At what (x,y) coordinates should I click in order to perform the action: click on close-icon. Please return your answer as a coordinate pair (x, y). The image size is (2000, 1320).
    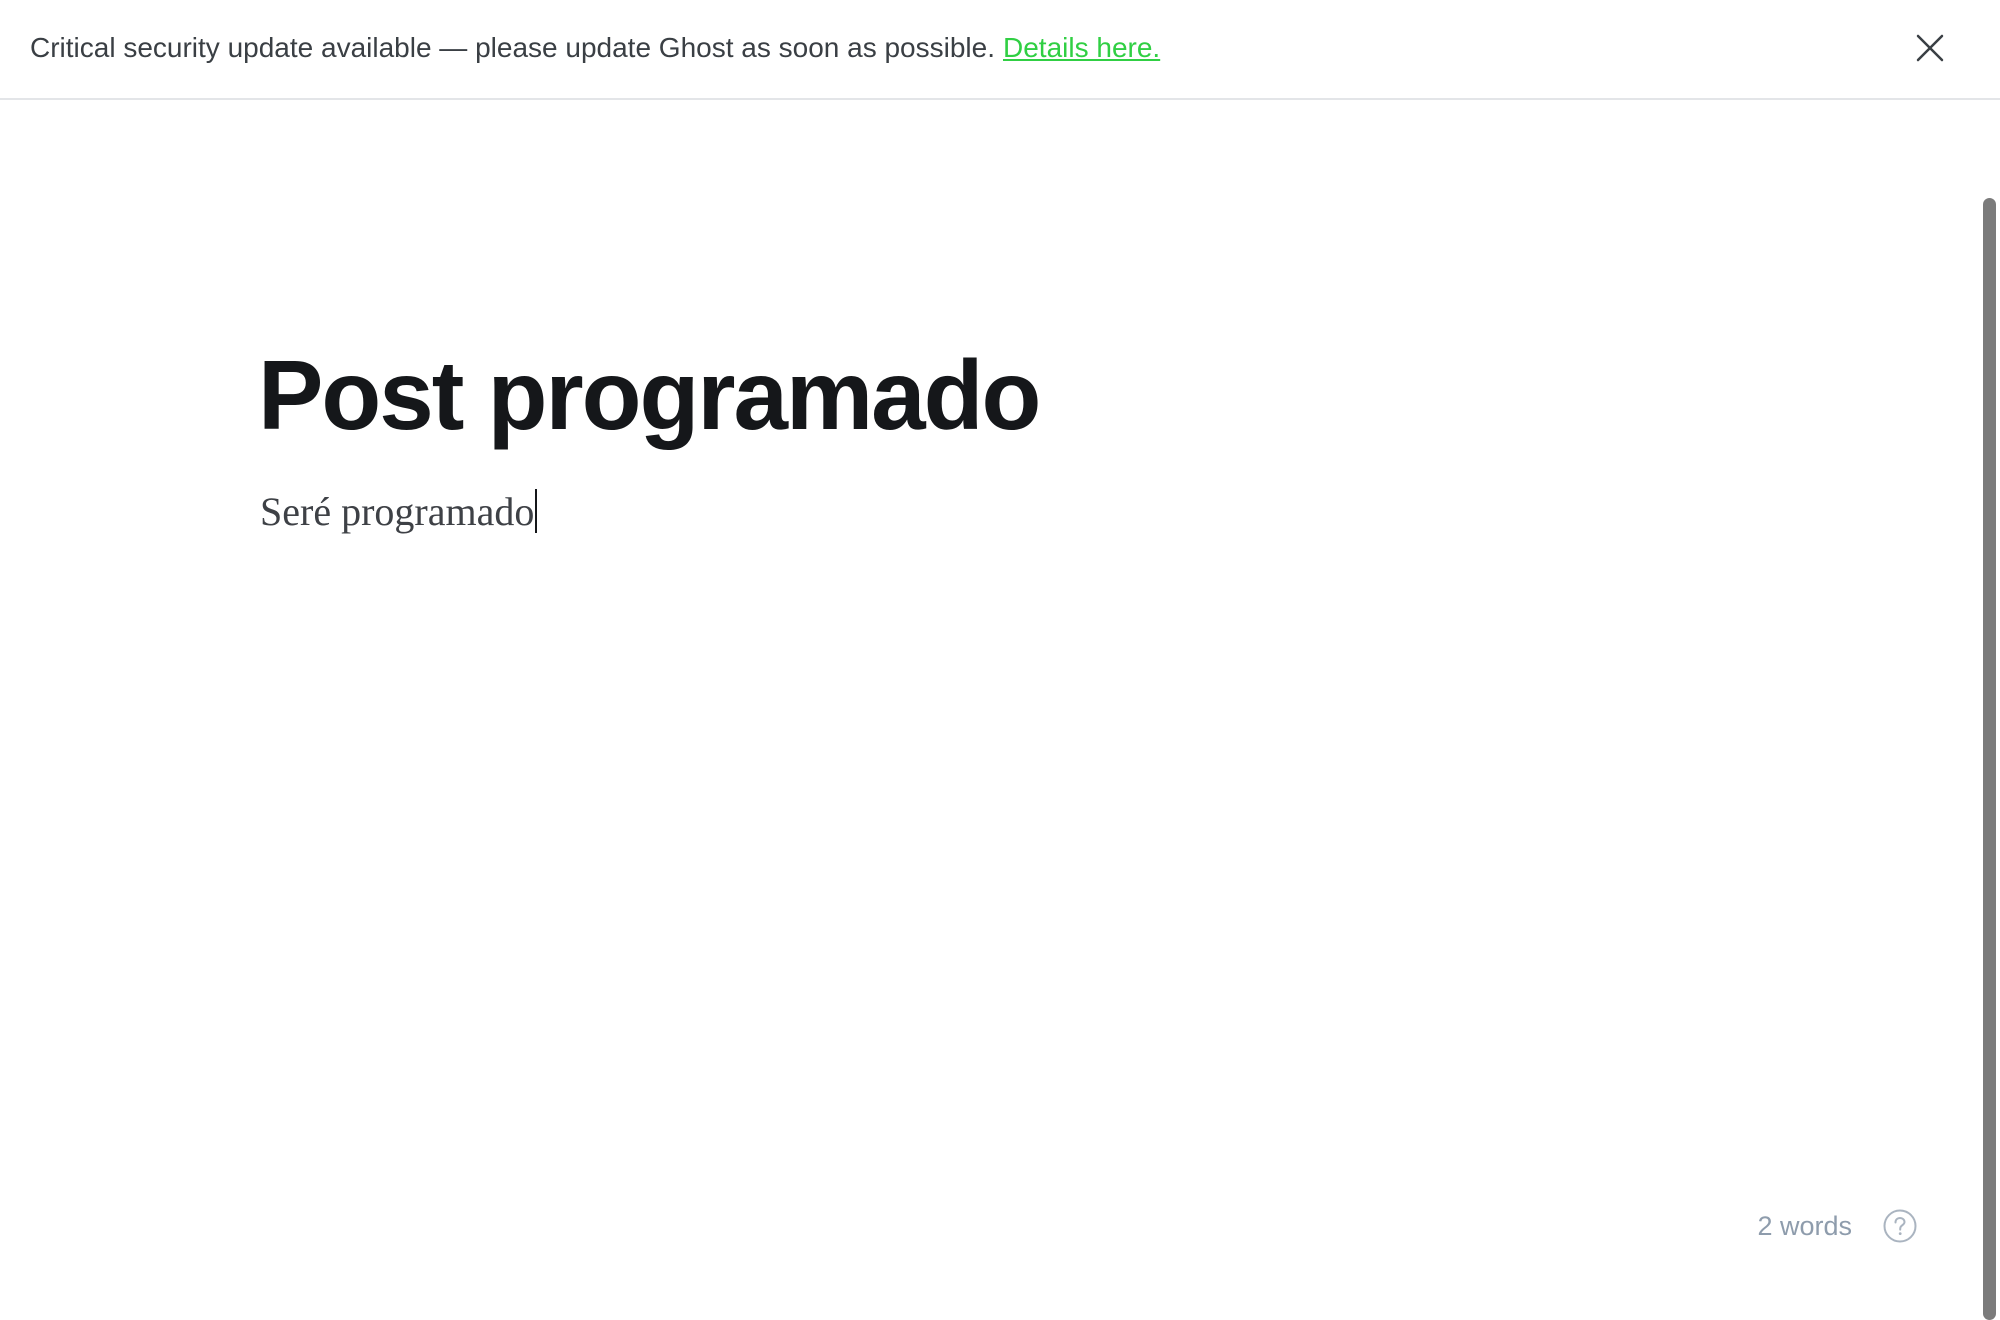
    Looking at the image, I should click on (1930, 48).